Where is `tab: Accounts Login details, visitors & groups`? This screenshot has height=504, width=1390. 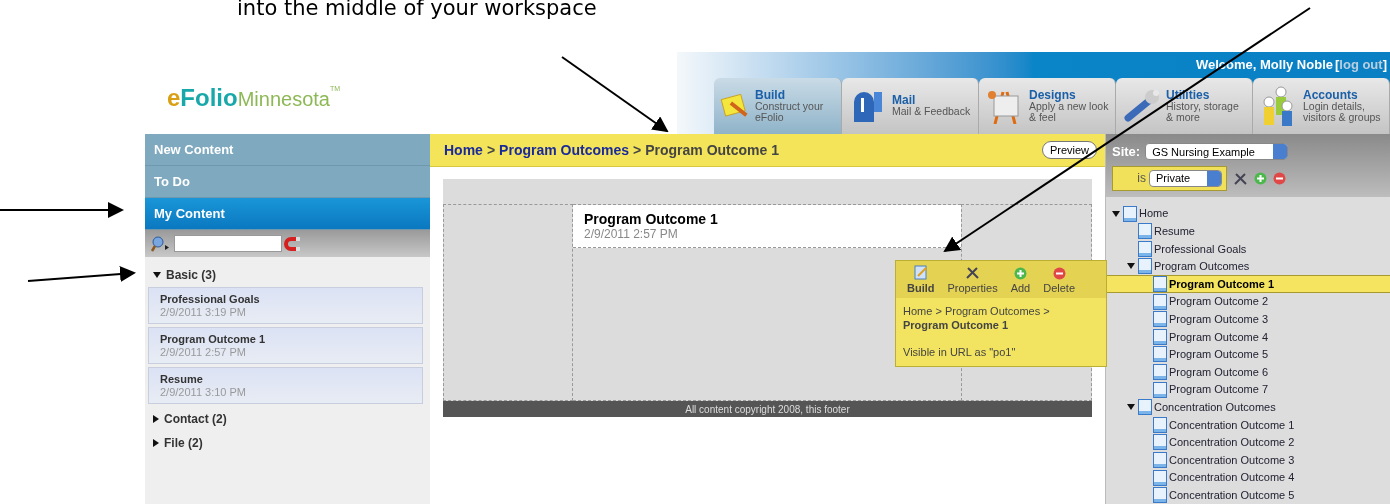 tab: Accounts Login details, visitors & groups is located at coordinates (1321, 106).